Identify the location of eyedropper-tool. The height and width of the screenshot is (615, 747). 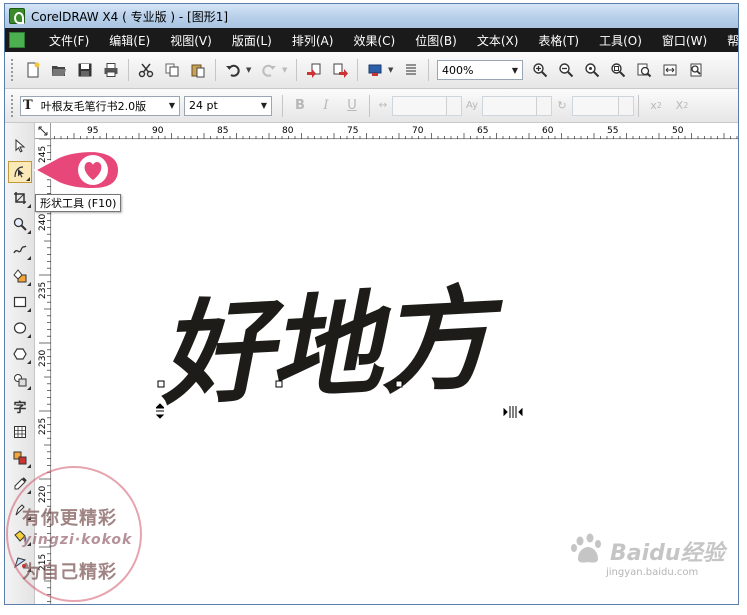
(20, 484).